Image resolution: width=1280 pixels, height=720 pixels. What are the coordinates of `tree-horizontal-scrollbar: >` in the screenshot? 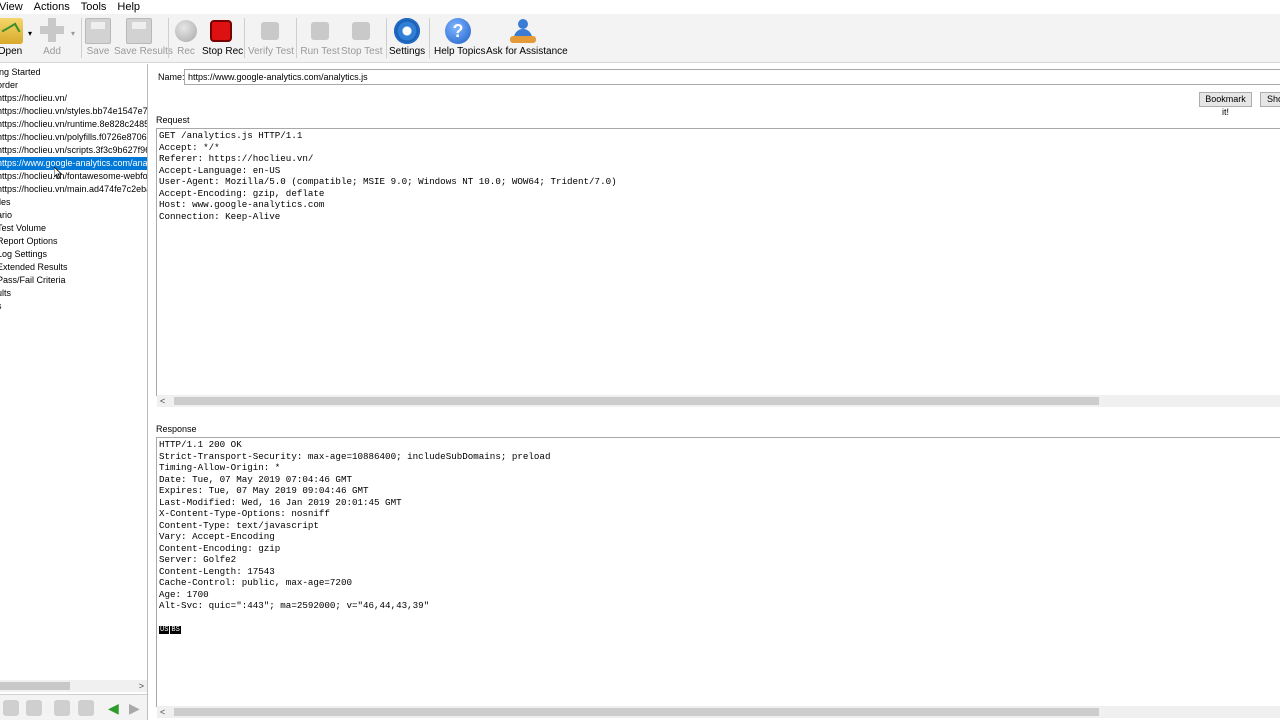 It's located at (73, 686).